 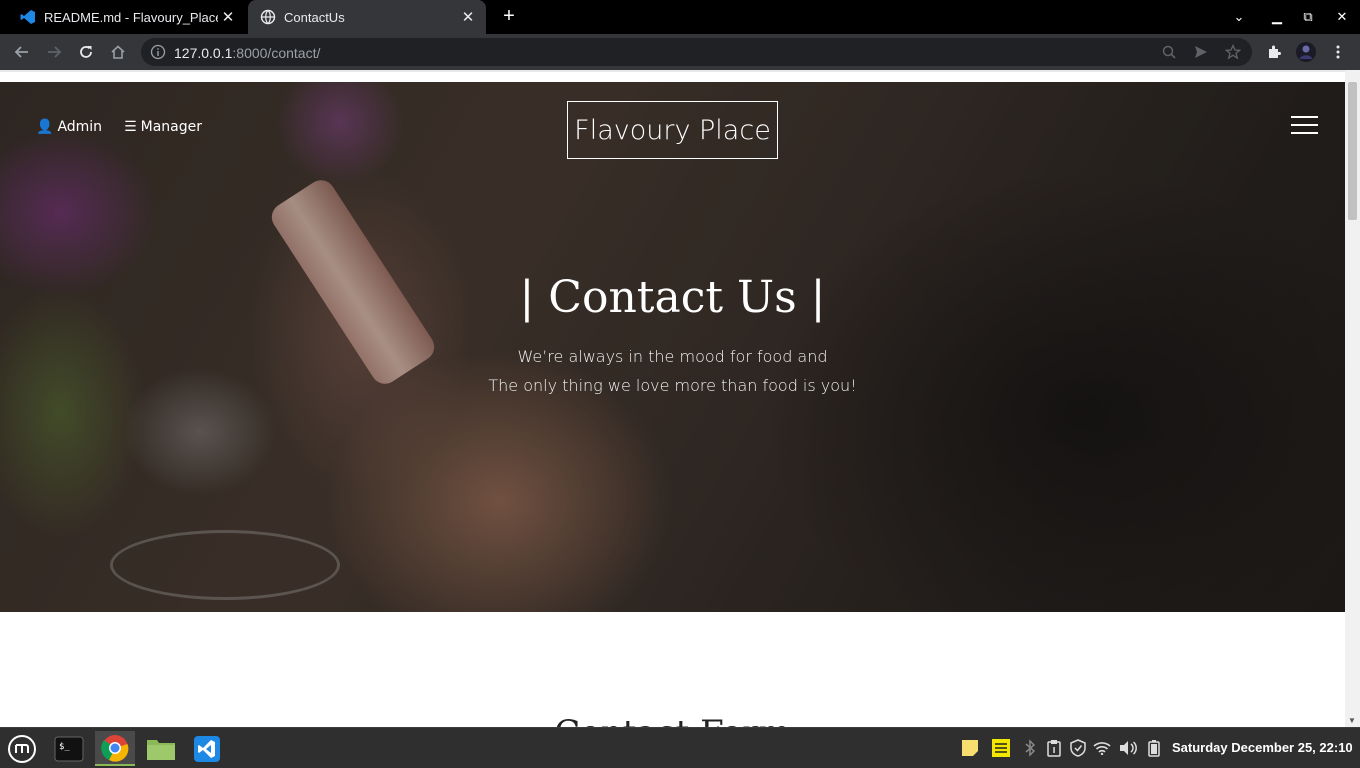 I want to click on globe-icon, so click(x=268, y=17).